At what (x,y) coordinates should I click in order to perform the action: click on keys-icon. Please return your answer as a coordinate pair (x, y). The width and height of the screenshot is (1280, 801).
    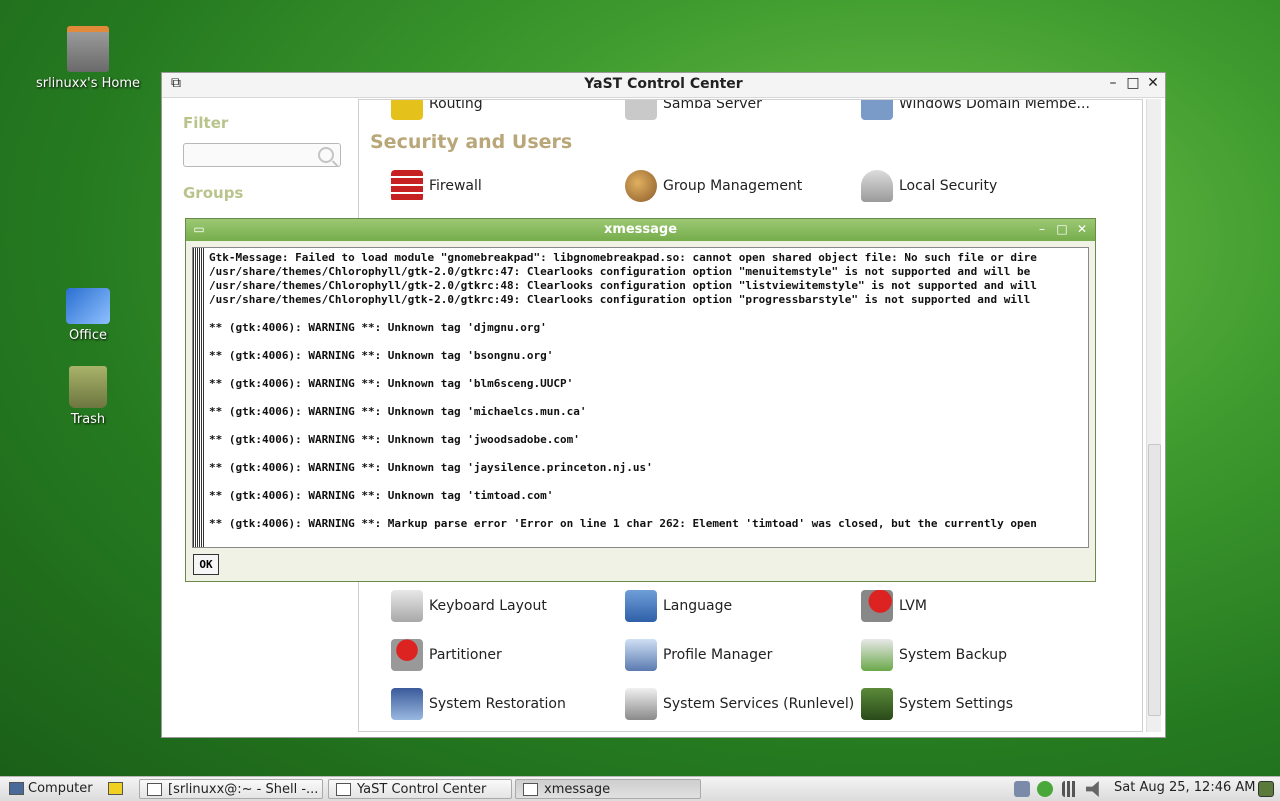
    Looking at the image, I should click on (877, 186).